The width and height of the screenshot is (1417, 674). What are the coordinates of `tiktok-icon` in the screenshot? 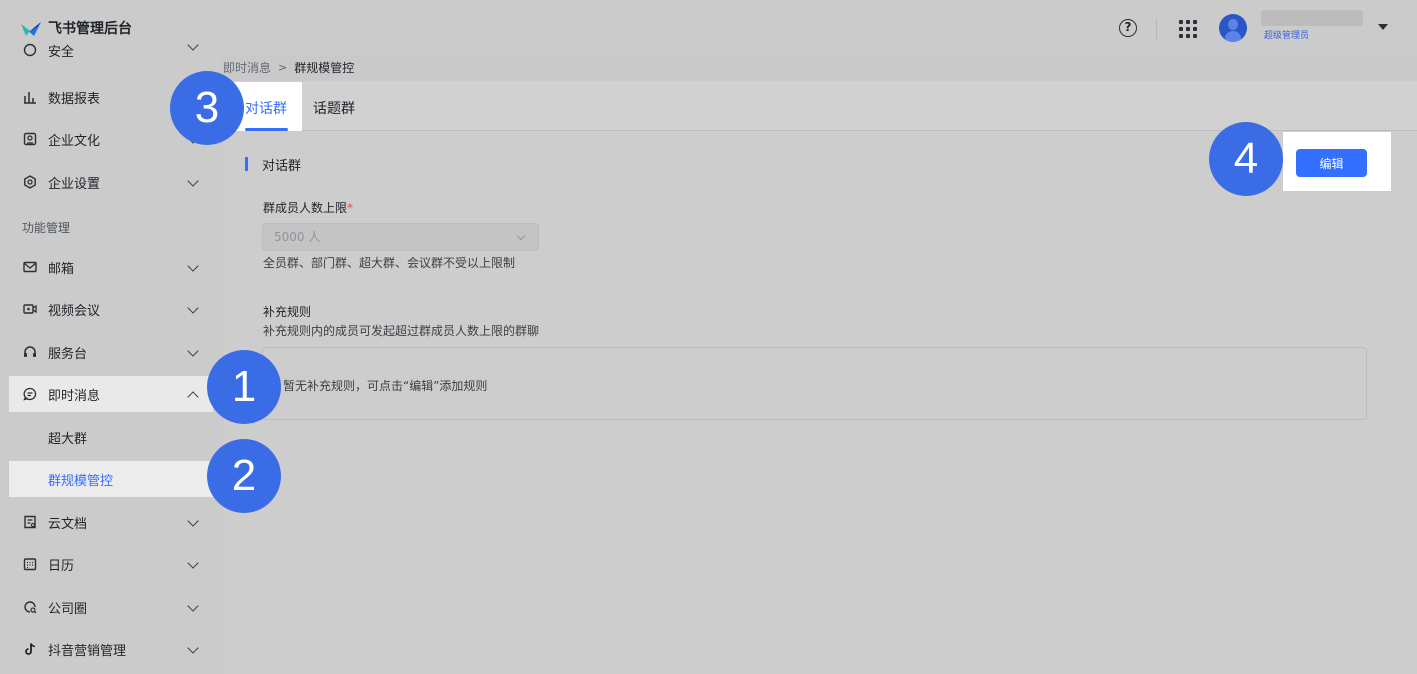 It's located at (30, 649).